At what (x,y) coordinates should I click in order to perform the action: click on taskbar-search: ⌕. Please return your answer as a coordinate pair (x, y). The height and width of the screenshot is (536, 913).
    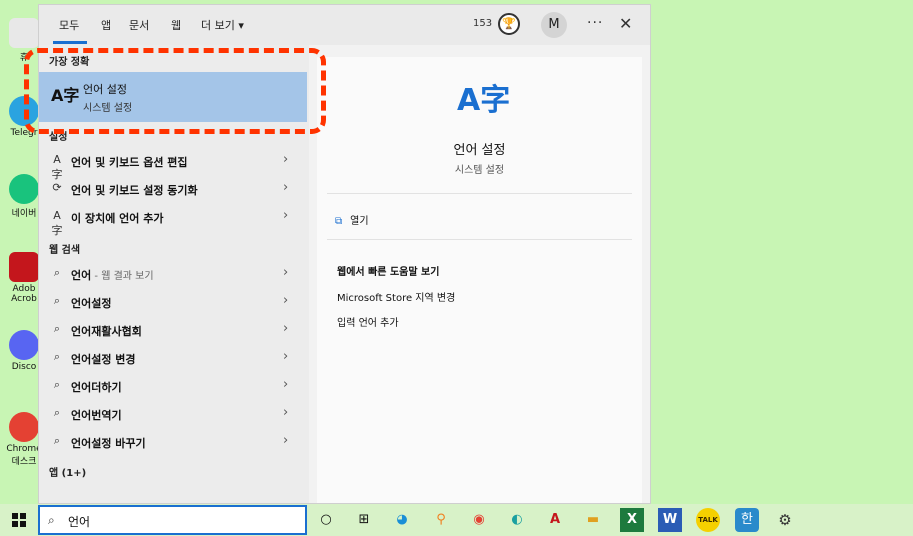
    Looking at the image, I should click on (172, 520).